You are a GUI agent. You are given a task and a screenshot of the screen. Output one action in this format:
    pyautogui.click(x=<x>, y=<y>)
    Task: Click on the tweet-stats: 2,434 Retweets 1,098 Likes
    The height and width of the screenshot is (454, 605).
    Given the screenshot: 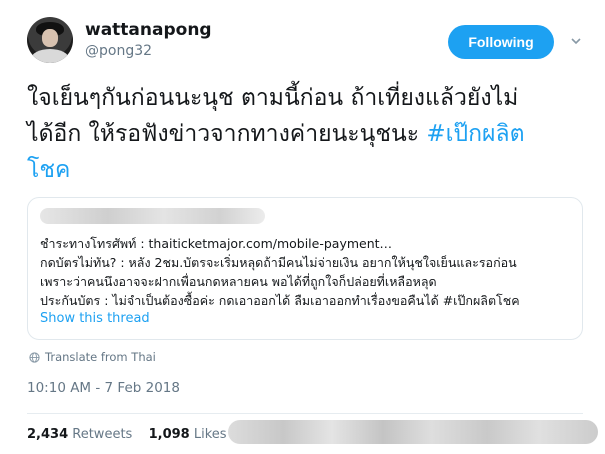 What is the action you would take?
    pyautogui.click(x=127, y=434)
    